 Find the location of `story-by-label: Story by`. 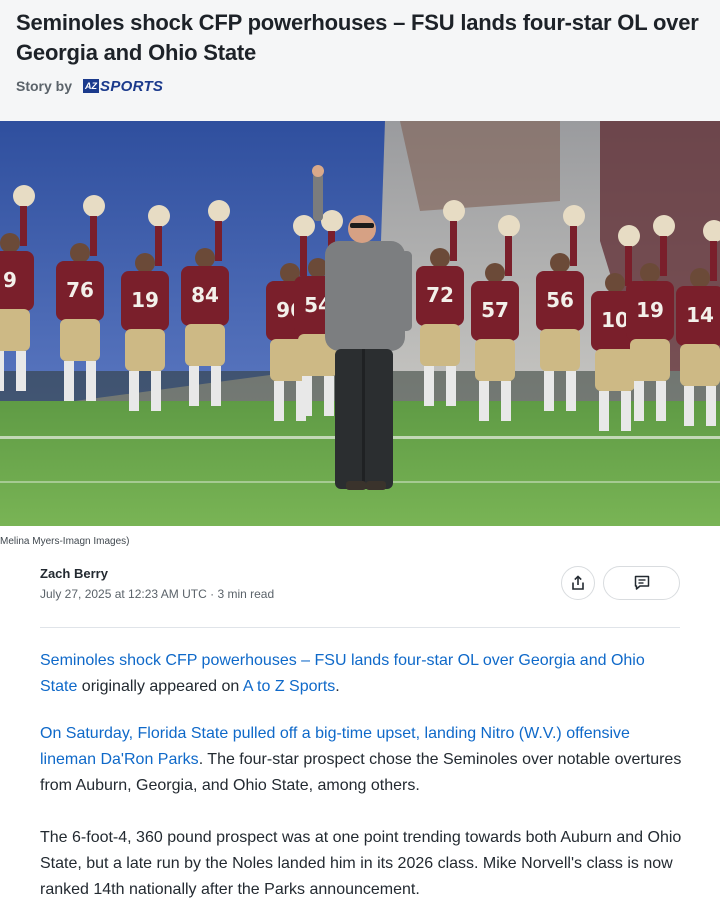

story-by-label: Story by is located at coordinates (44, 86).